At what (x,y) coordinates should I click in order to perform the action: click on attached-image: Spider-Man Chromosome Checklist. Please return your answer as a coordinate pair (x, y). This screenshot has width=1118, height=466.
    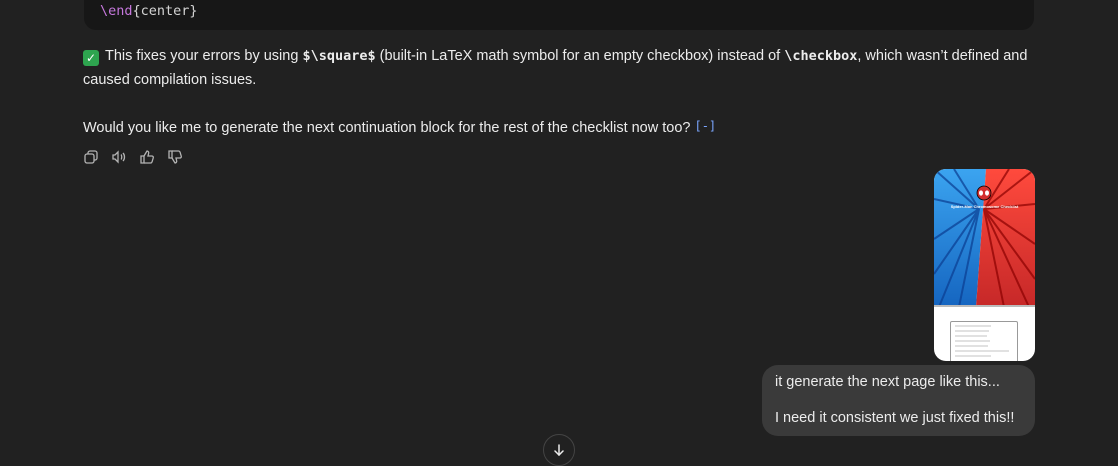
    Looking at the image, I should click on (984, 265).